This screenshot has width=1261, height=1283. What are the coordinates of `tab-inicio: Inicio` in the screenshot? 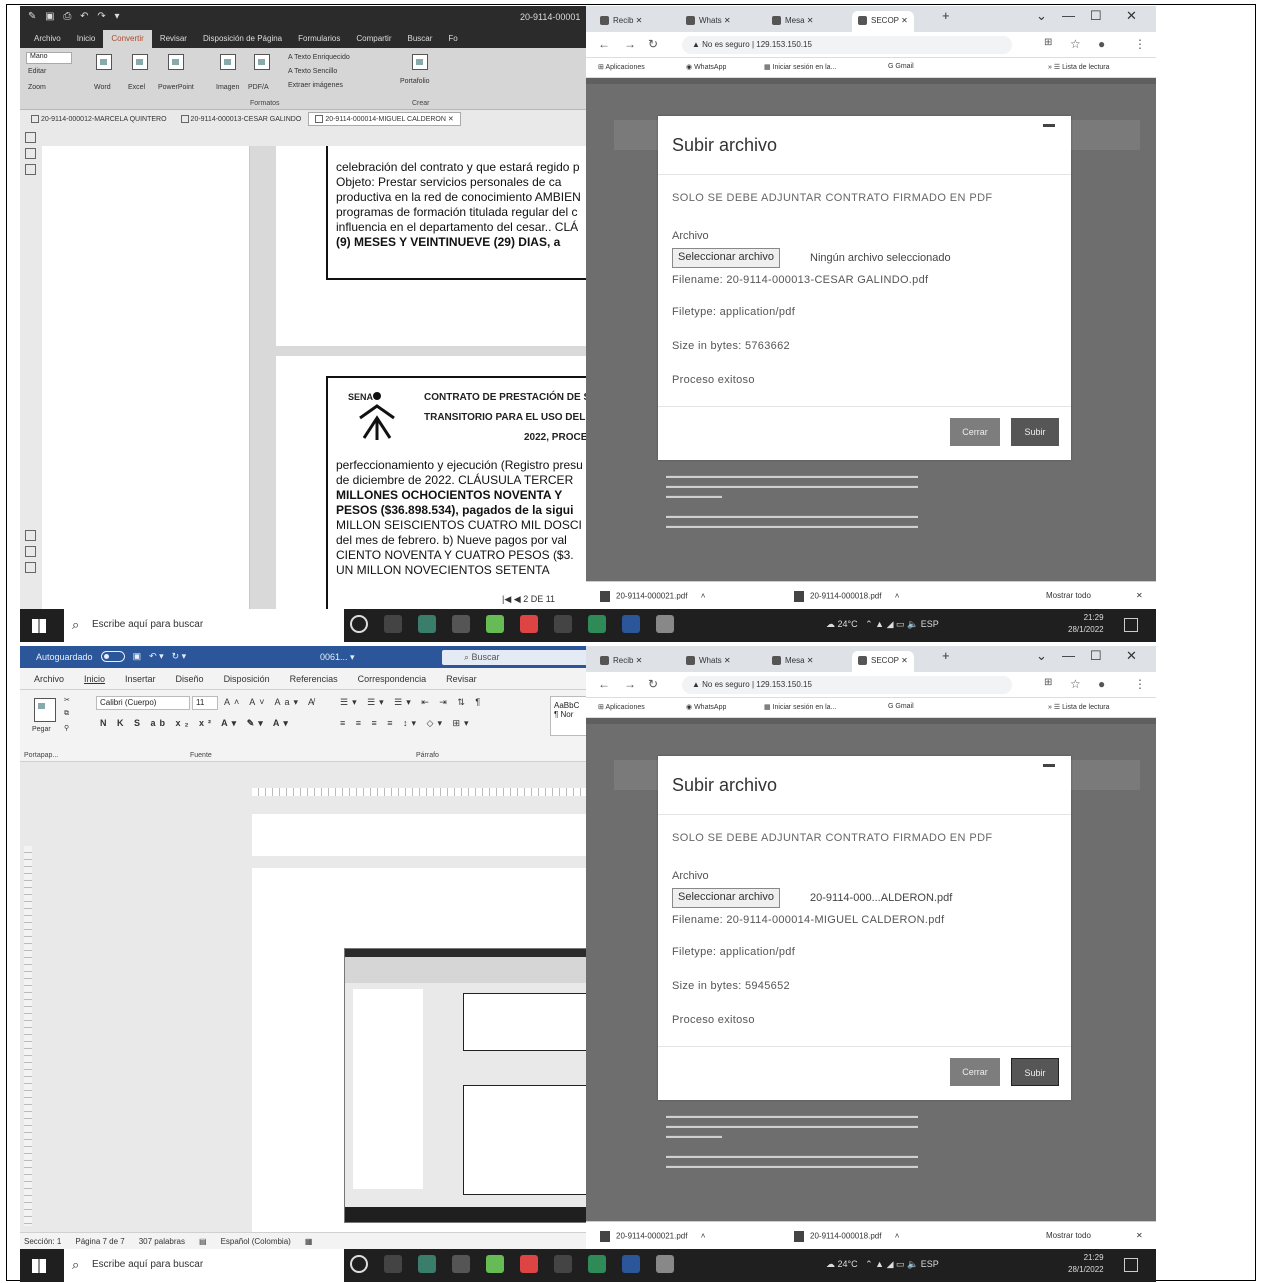 It's located at (94, 679).